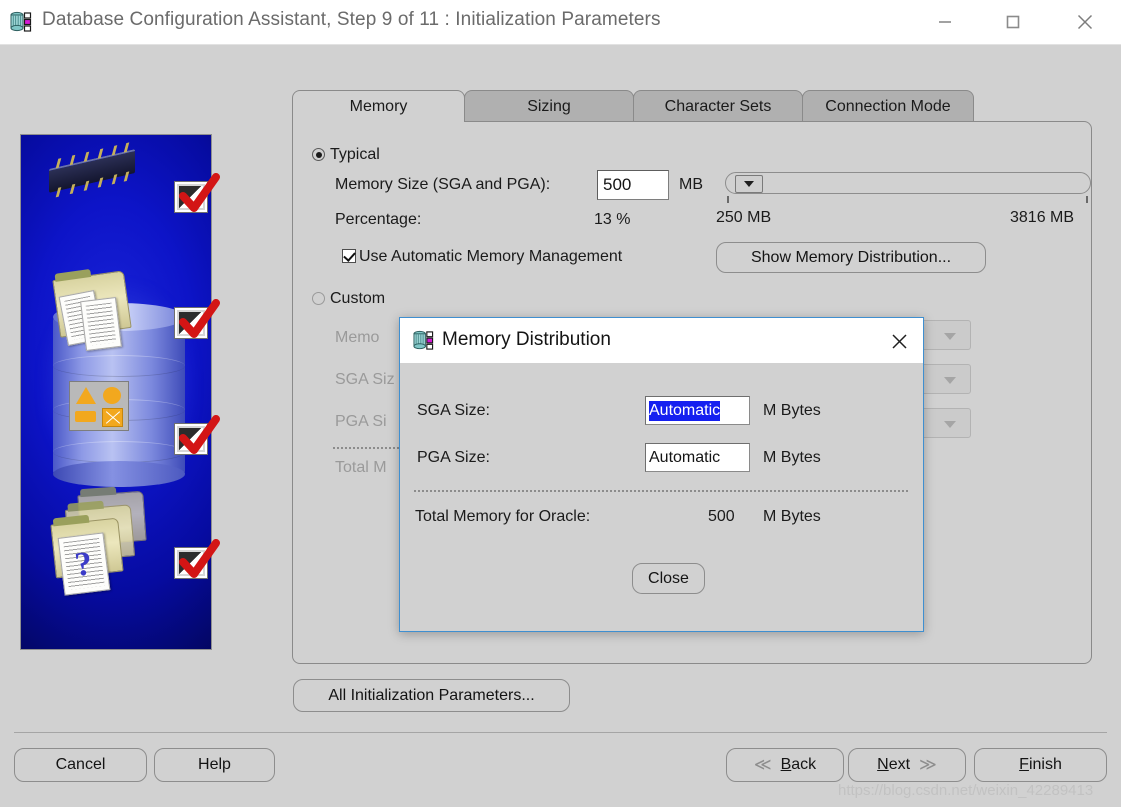 The width and height of the screenshot is (1121, 807). Describe the element at coordinates (685, 410) in the screenshot. I see `dialog-sga-size-value: Automatic` at that location.